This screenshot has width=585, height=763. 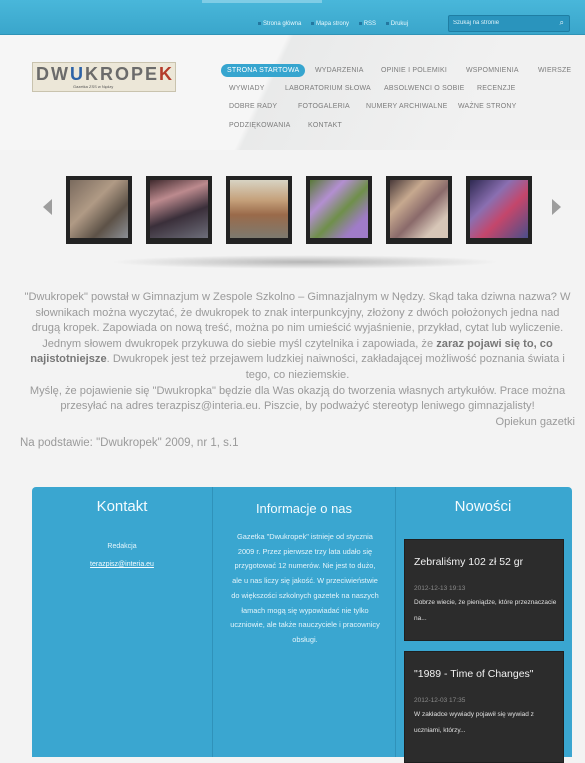 What do you see at coordinates (305, 262) in the screenshot?
I see `carousel-shadow` at bounding box center [305, 262].